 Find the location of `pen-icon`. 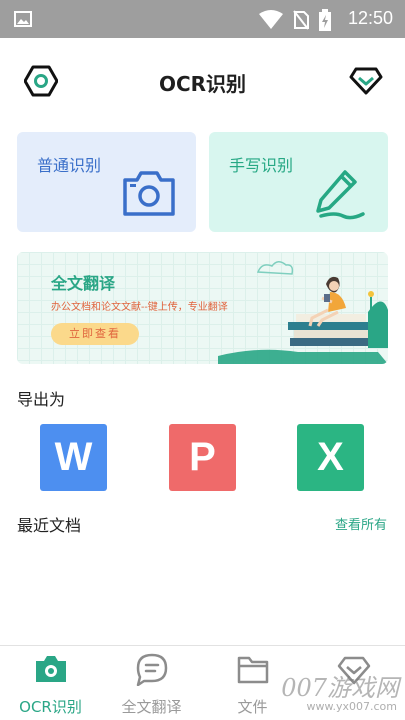

pen-icon is located at coordinates (340, 195).